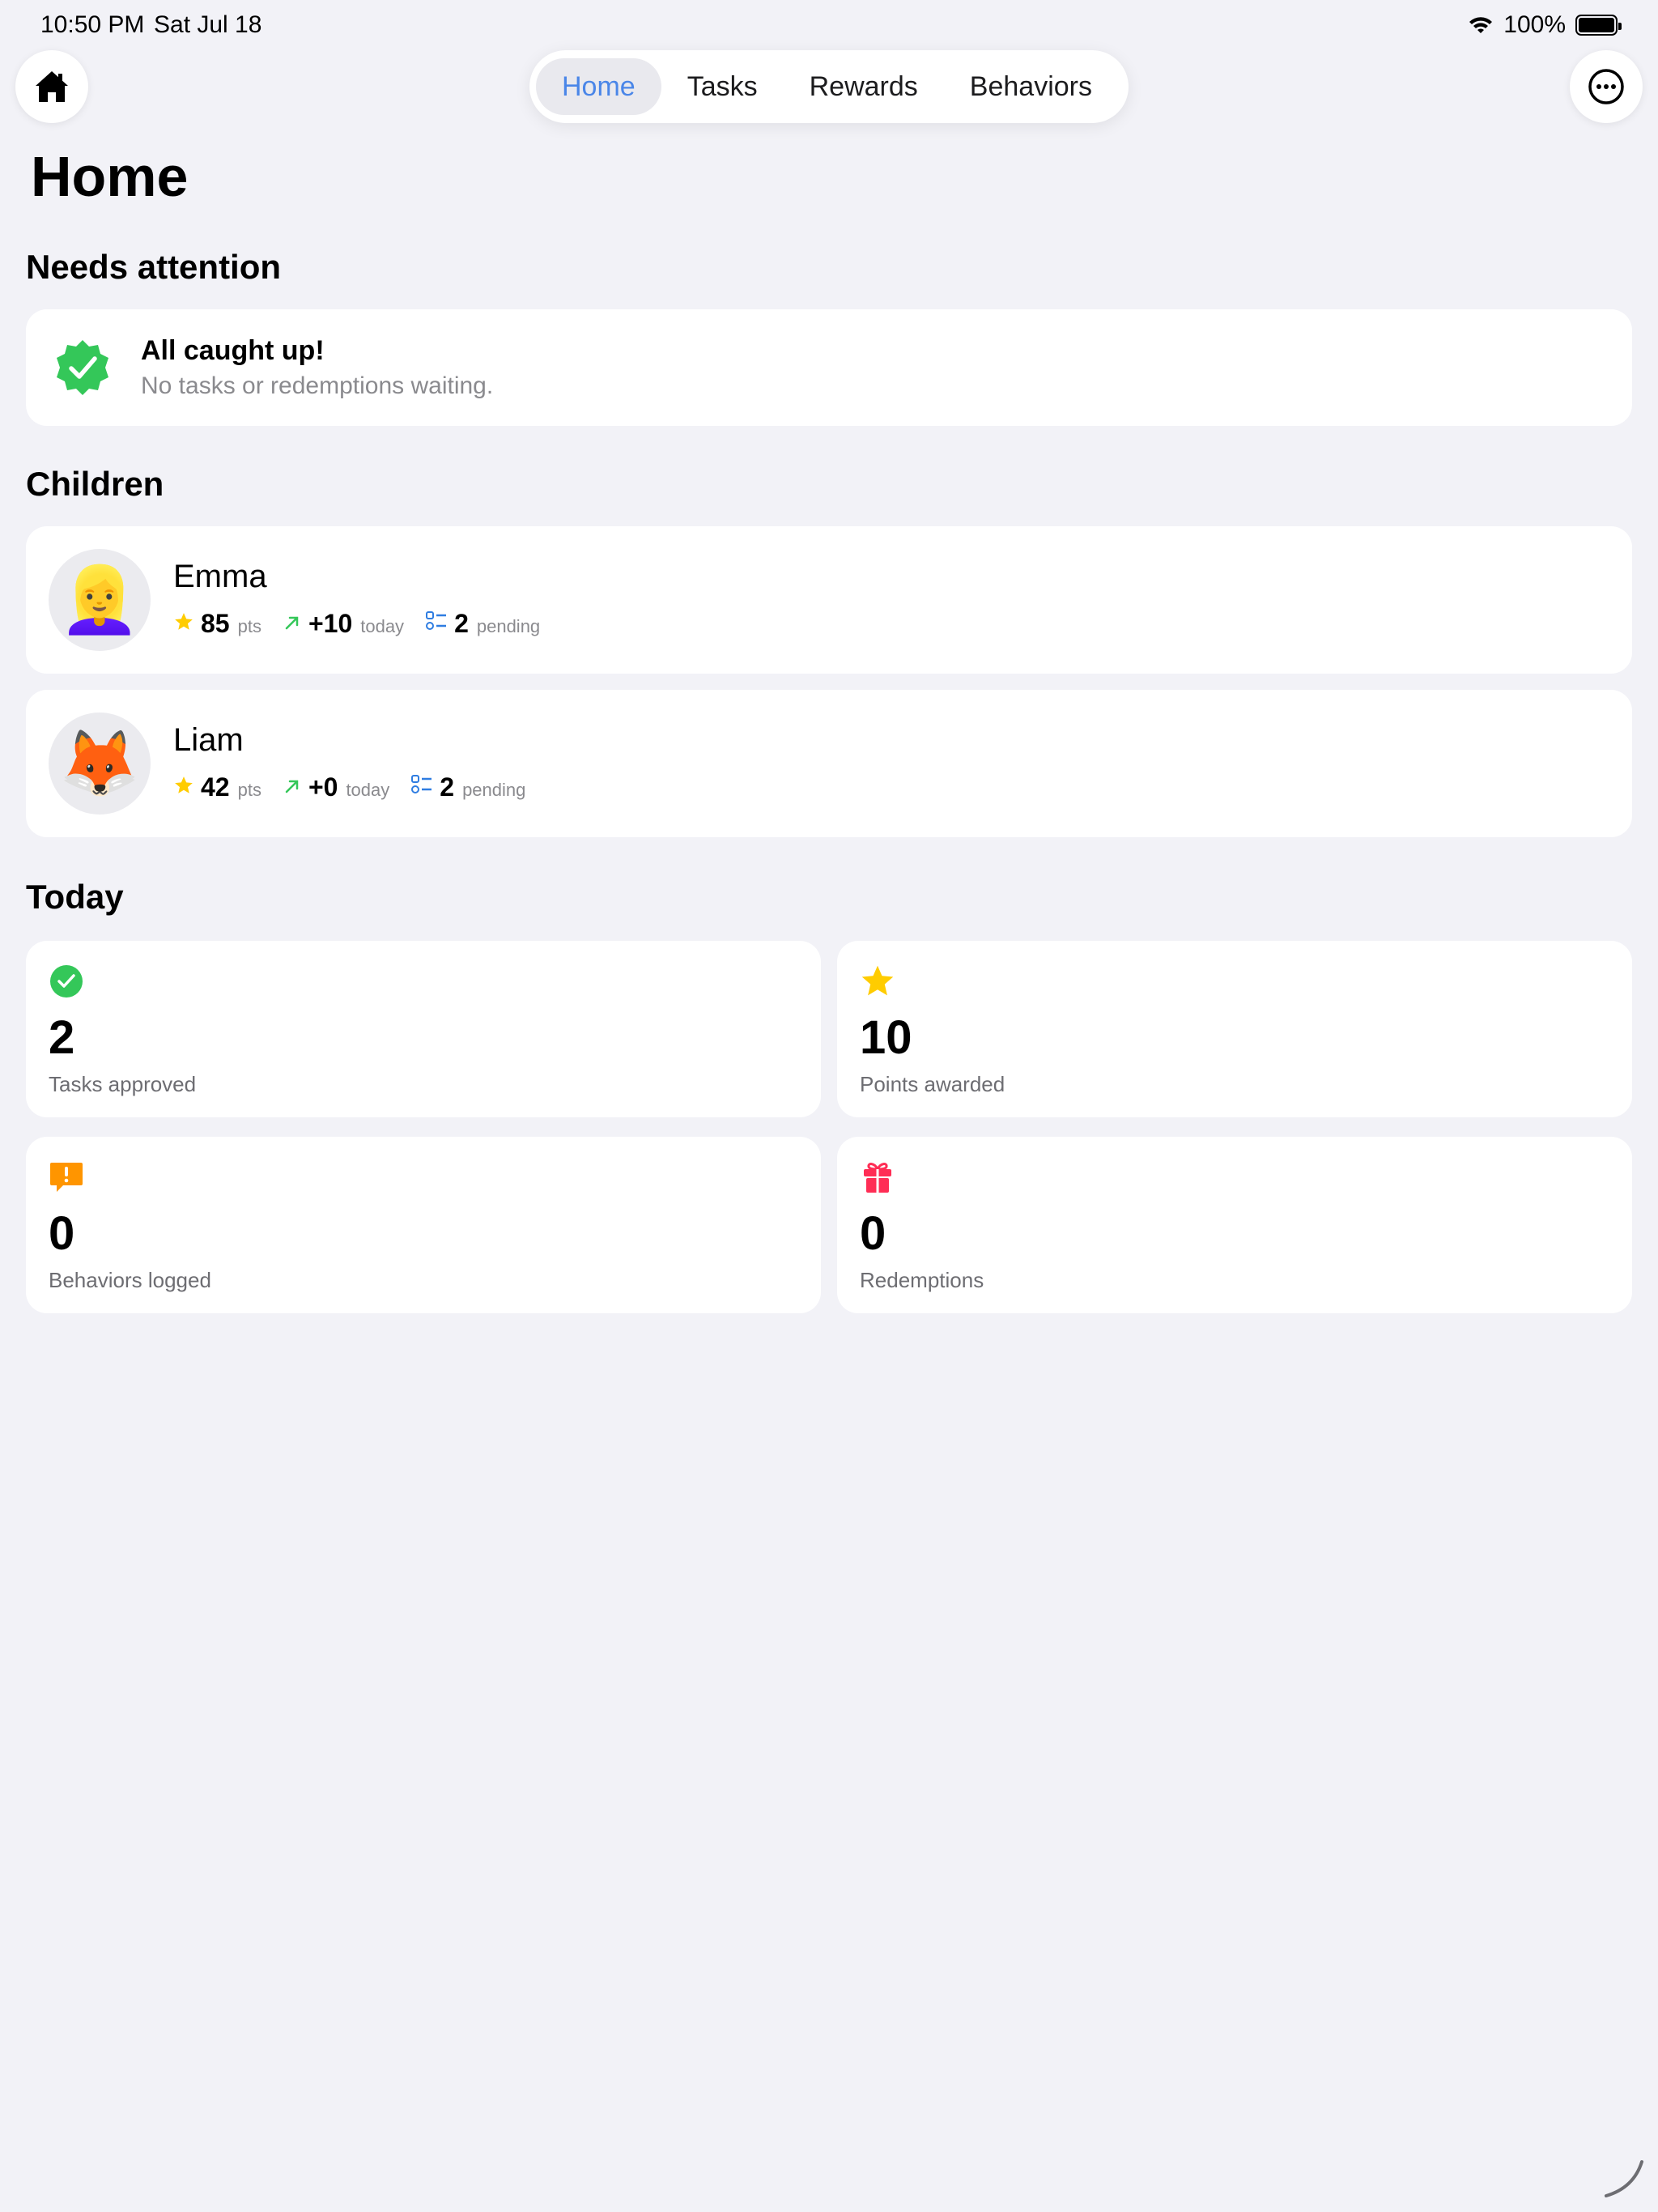 Image resolution: width=1658 pixels, height=2212 pixels. Describe the element at coordinates (66, 1178) in the screenshot. I see `exclamation-bubble-icon` at that location.